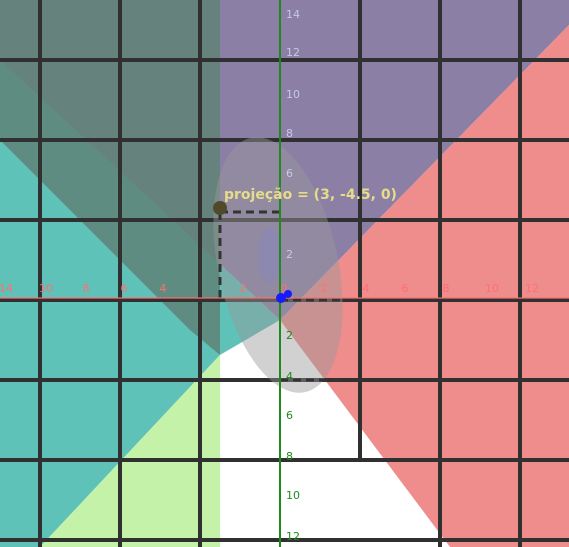  Describe the element at coordinates (289, 376) in the screenshot. I see `v-axis-label: 4` at that location.